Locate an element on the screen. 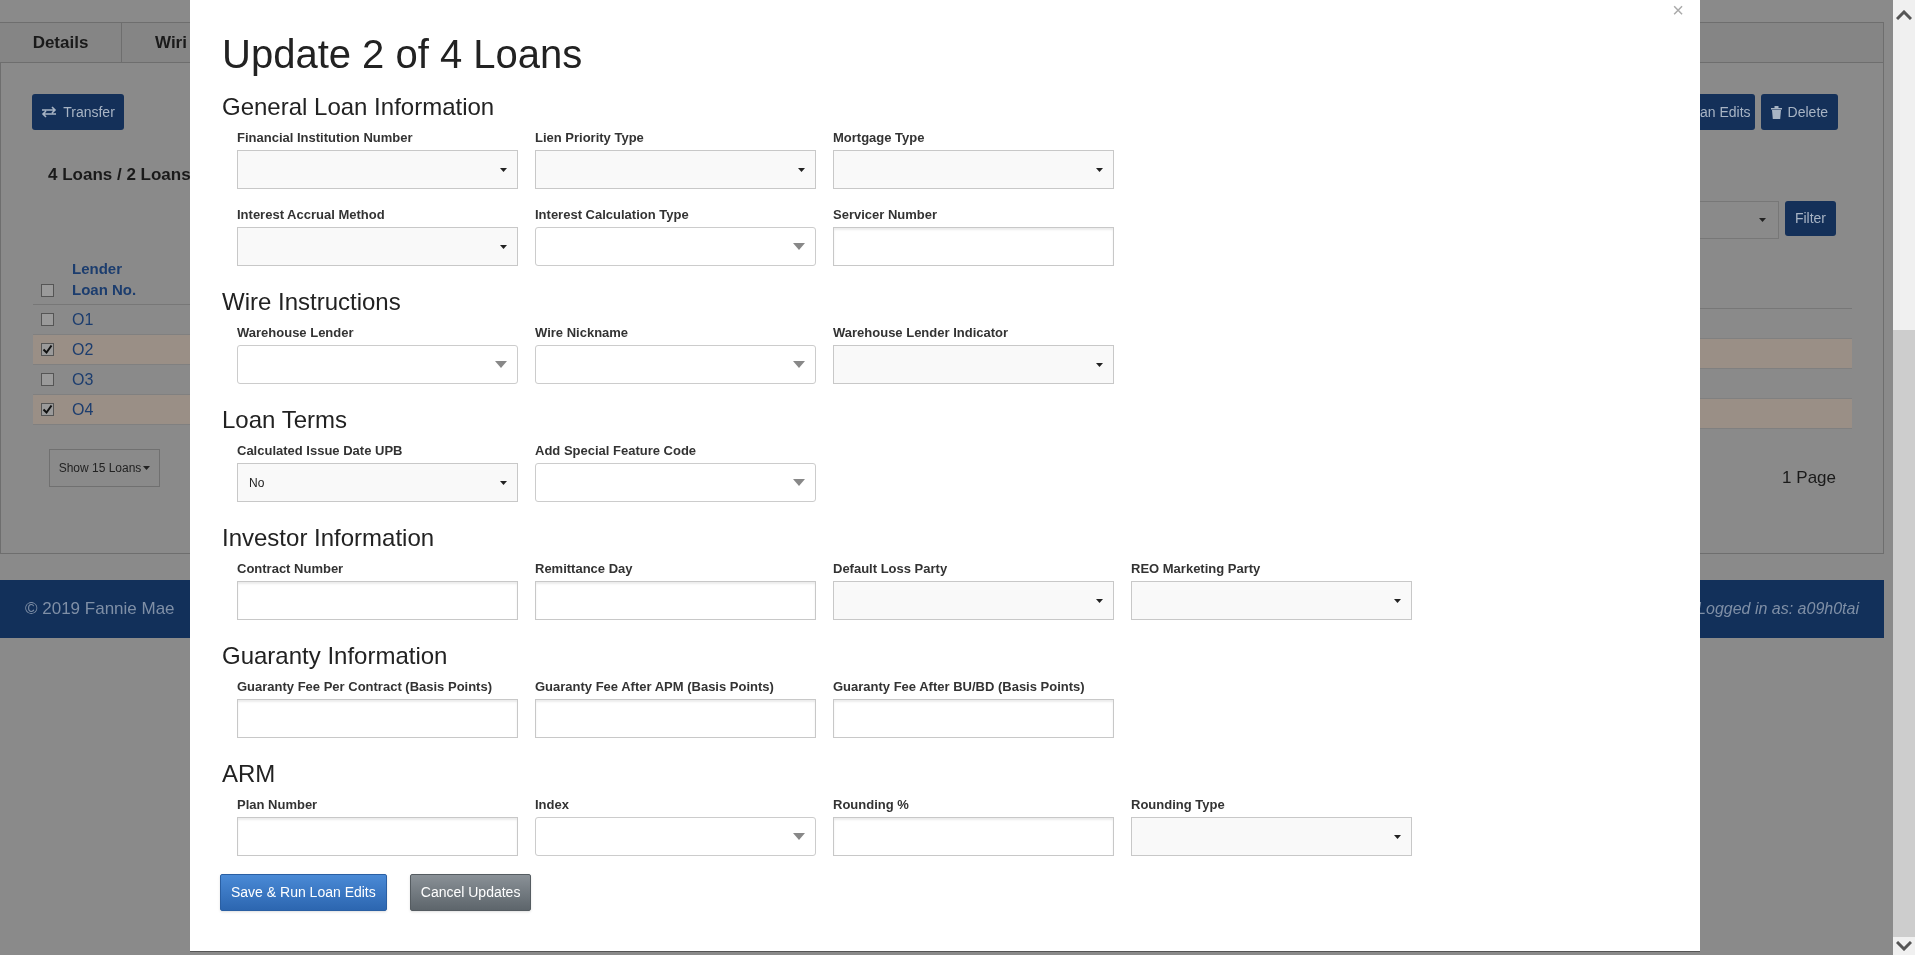 The height and width of the screenshot is (955, 1915). page-count: 1 Page is located at coordinates (1809, 478).